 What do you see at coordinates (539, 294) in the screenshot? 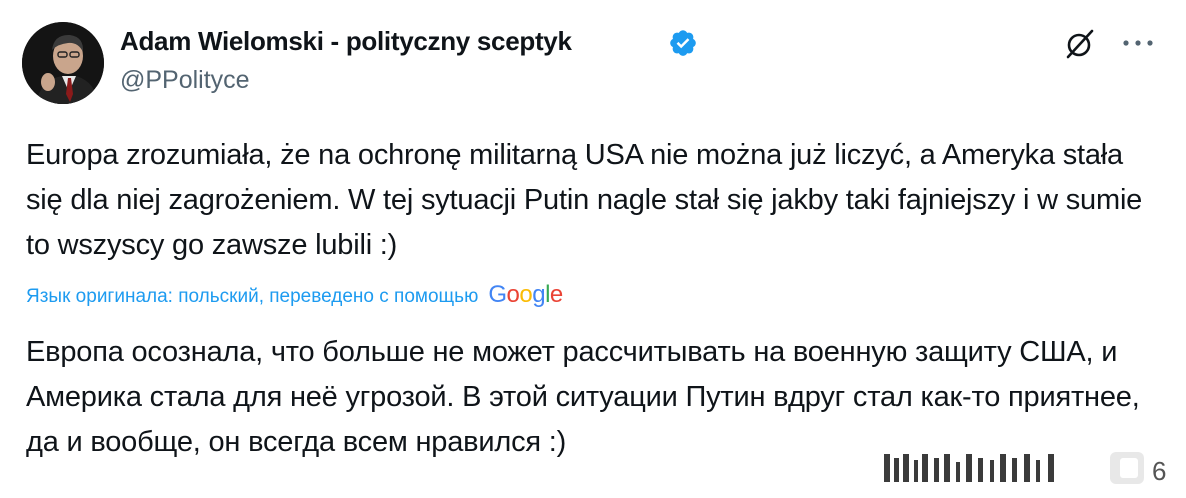
I see `google-logo-letter: g` at bounding box center [539, 294].